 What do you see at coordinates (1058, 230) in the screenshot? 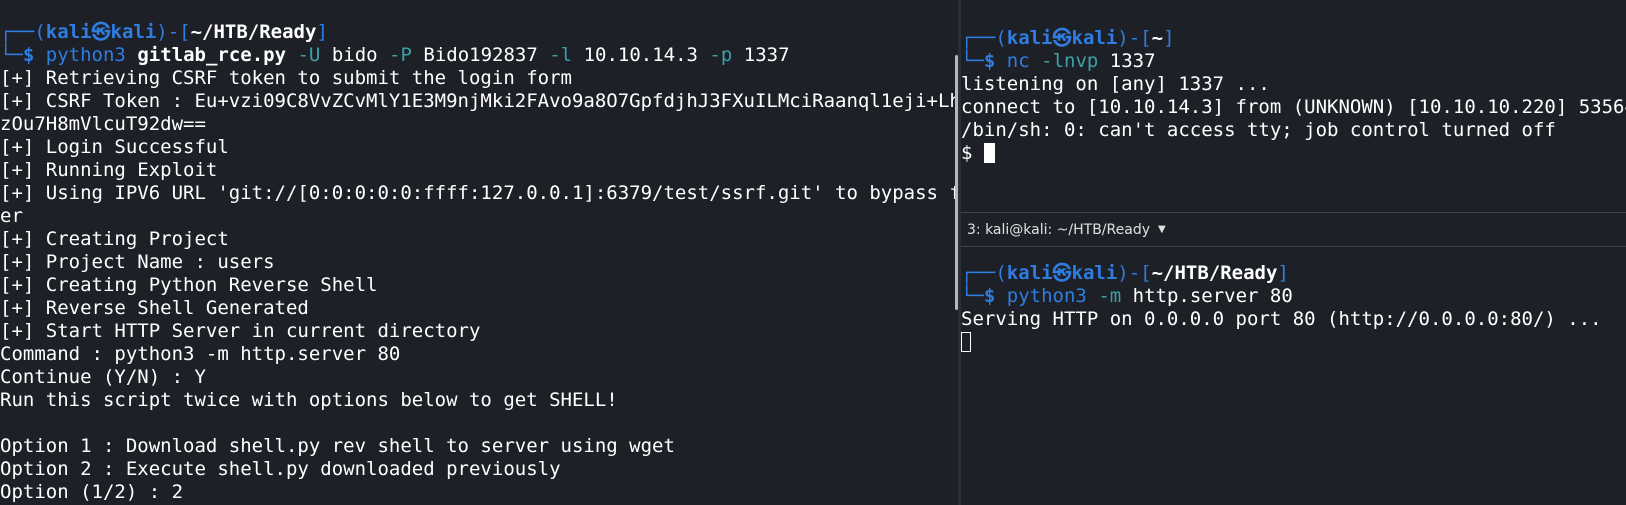
I see `pane-title: 3: kali@kali: ~/HTB/Ready` at bounding box center [1058, 230].